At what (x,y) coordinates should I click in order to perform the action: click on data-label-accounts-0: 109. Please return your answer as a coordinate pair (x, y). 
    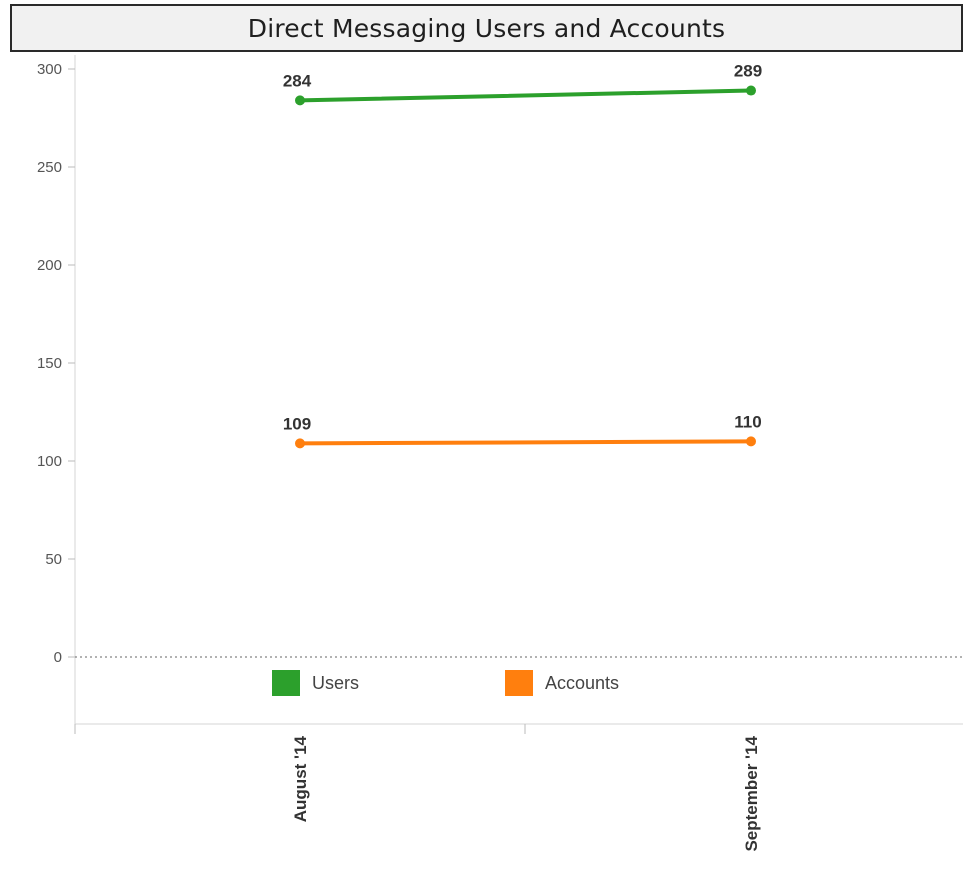
    Looking at the image, I should click on (297, 423).